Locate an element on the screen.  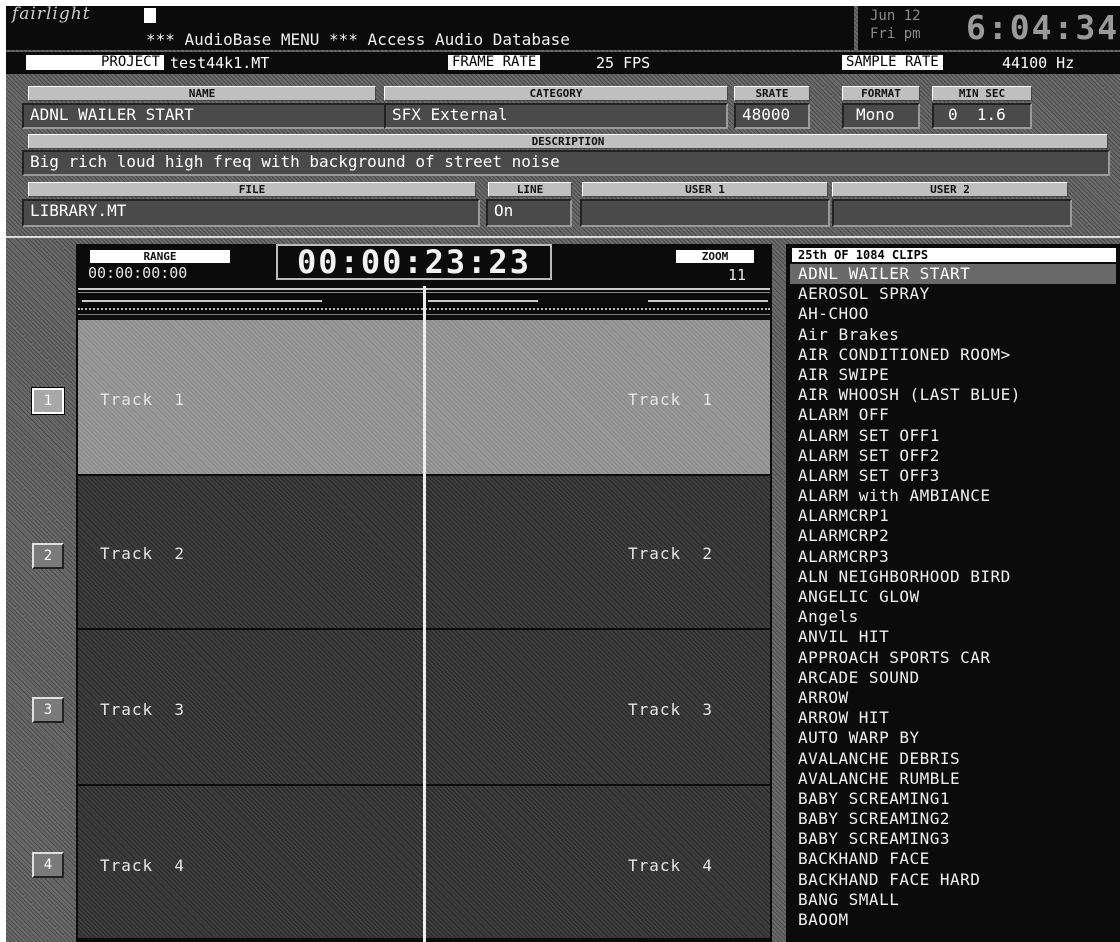
clip-list-item: Angels is located at coordinates (953, 617).